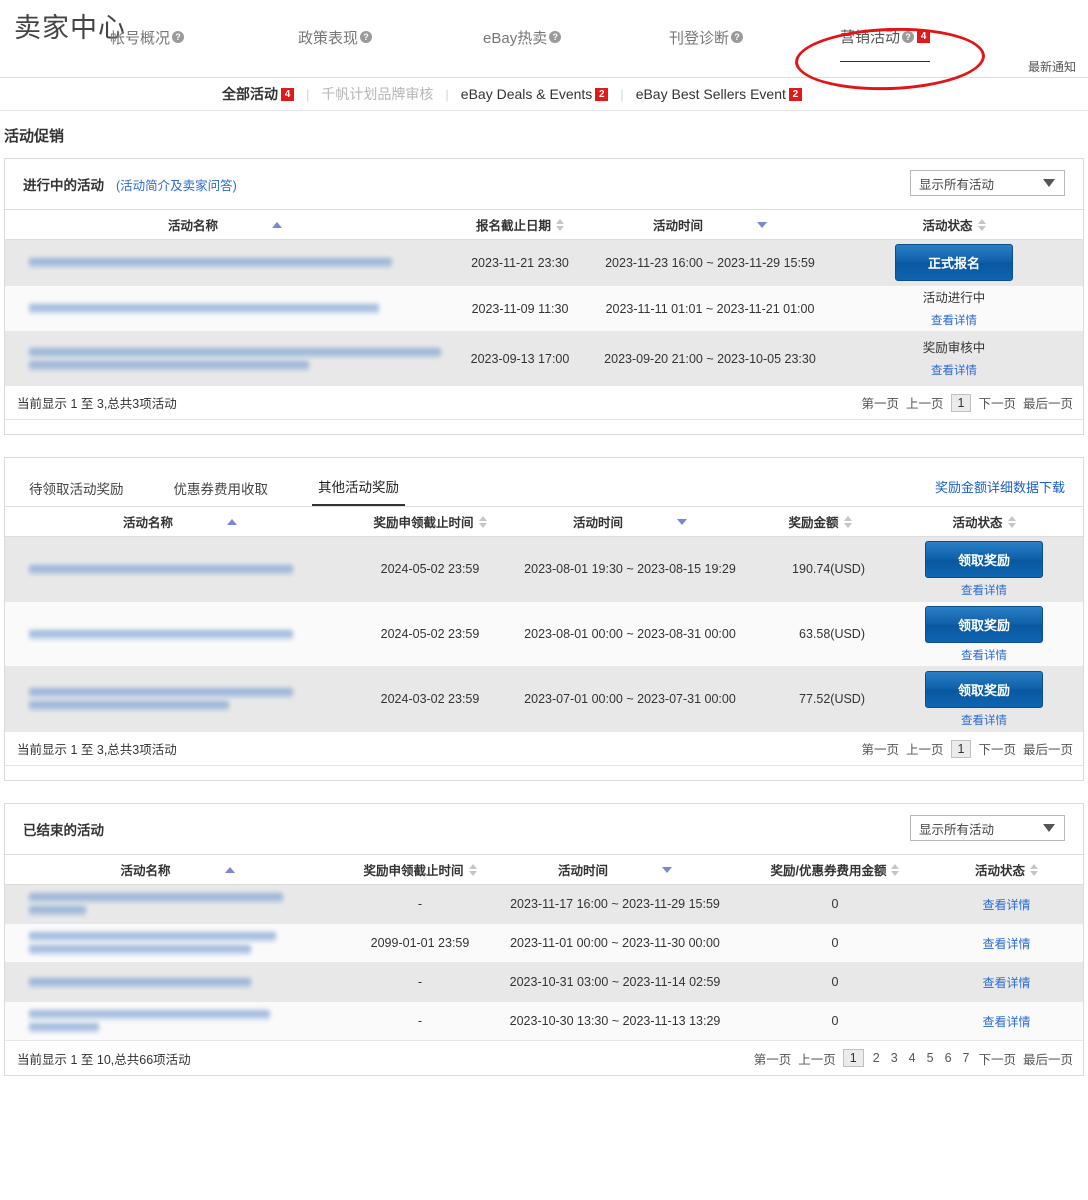 Image resolution: width=1088 pixels, height=1200 pixels. I want to click on ended-next-page: 下一页, so click(997, 1058).